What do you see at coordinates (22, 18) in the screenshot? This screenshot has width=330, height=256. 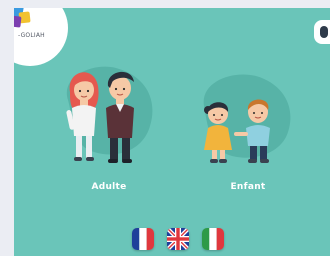 I see `cubes-logo-icon` at bounding box center [22, 18].